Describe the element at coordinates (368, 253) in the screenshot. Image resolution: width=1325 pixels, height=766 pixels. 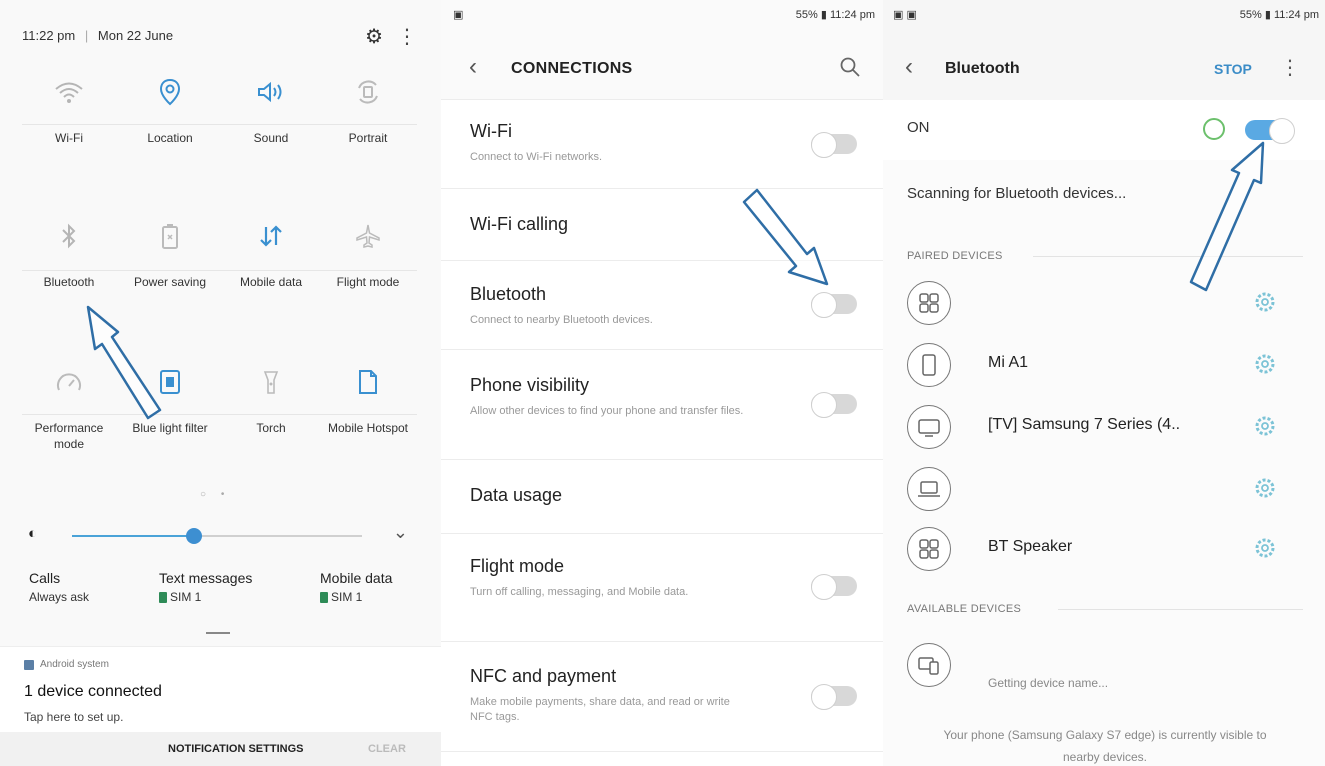
I see `tile-flight-mode: Flight mode` at that location.